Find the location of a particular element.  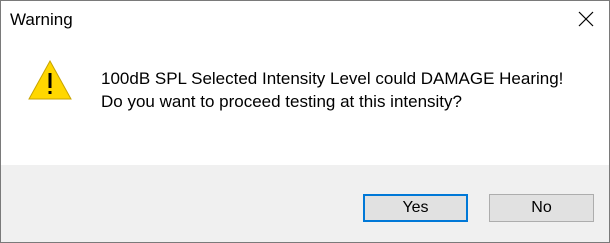

dialog-title: Warning is located at coordinates (41, 19).